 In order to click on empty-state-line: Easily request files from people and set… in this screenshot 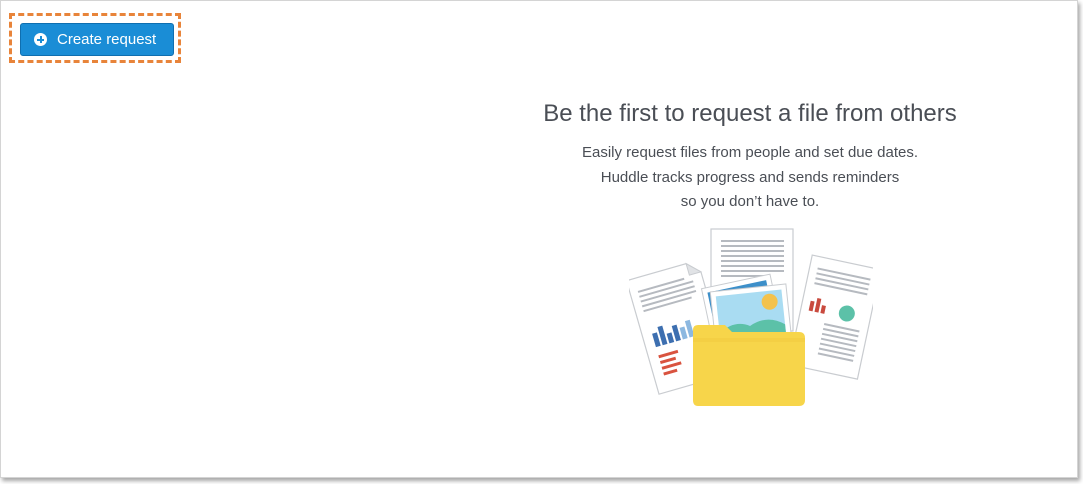, I will do `click(750, 152)`.